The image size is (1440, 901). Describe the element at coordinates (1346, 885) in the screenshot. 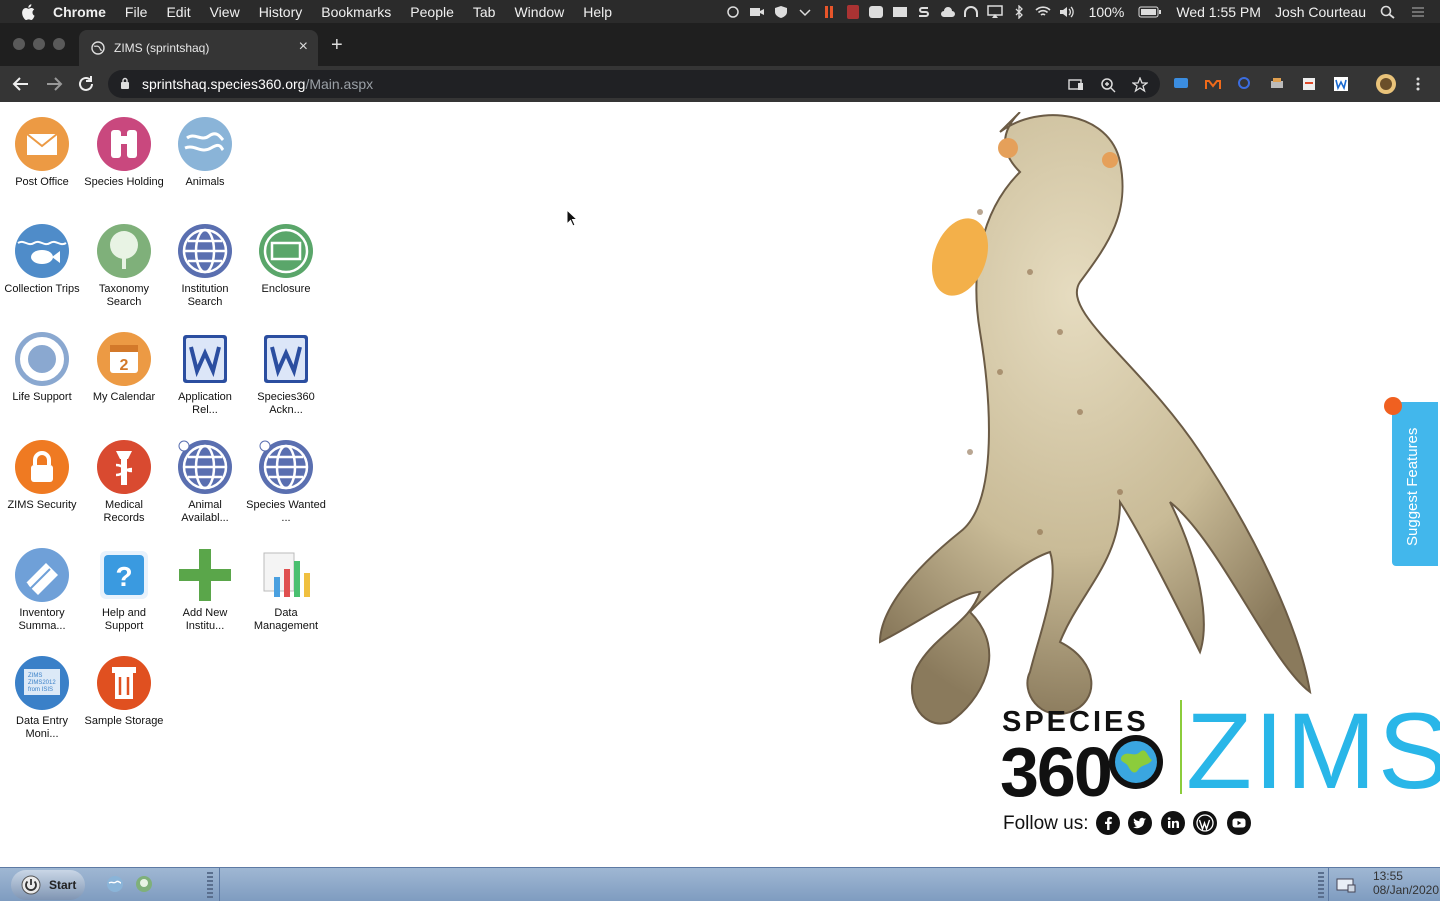

I see `tray-monitor-icon` at that location.